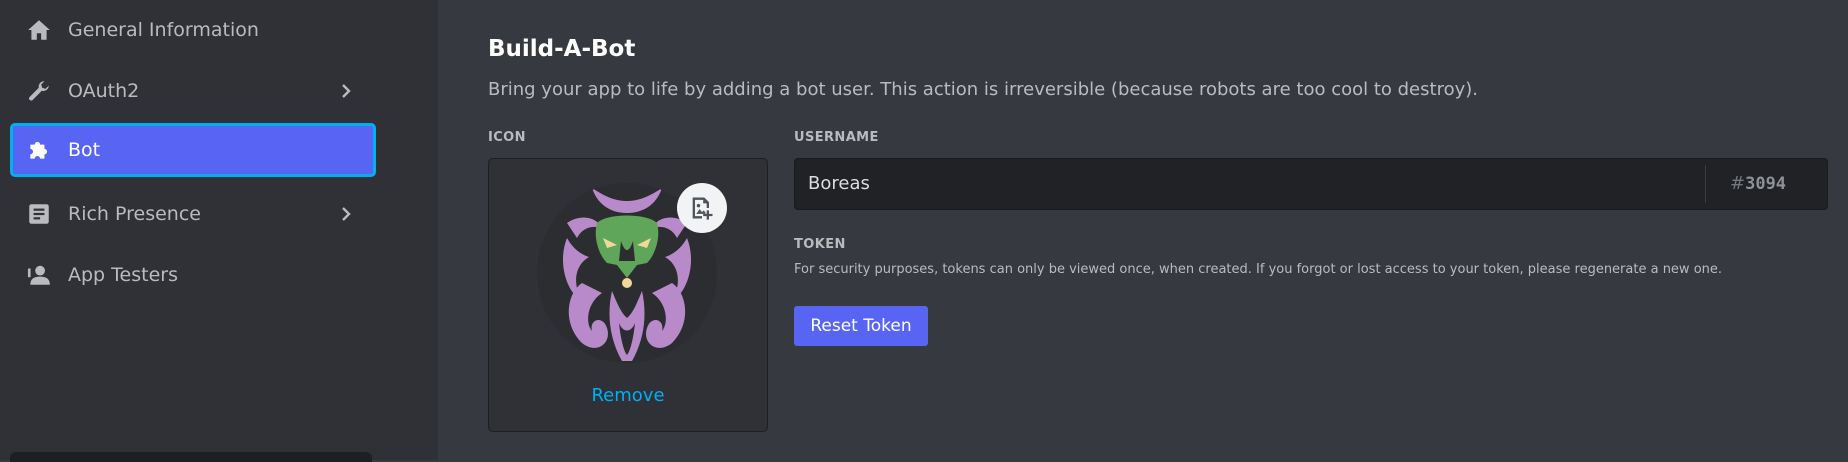 The width and height of the screenshot is (1848, 462). I want to click on username-section-label: USERNAME, so click(836, 137).